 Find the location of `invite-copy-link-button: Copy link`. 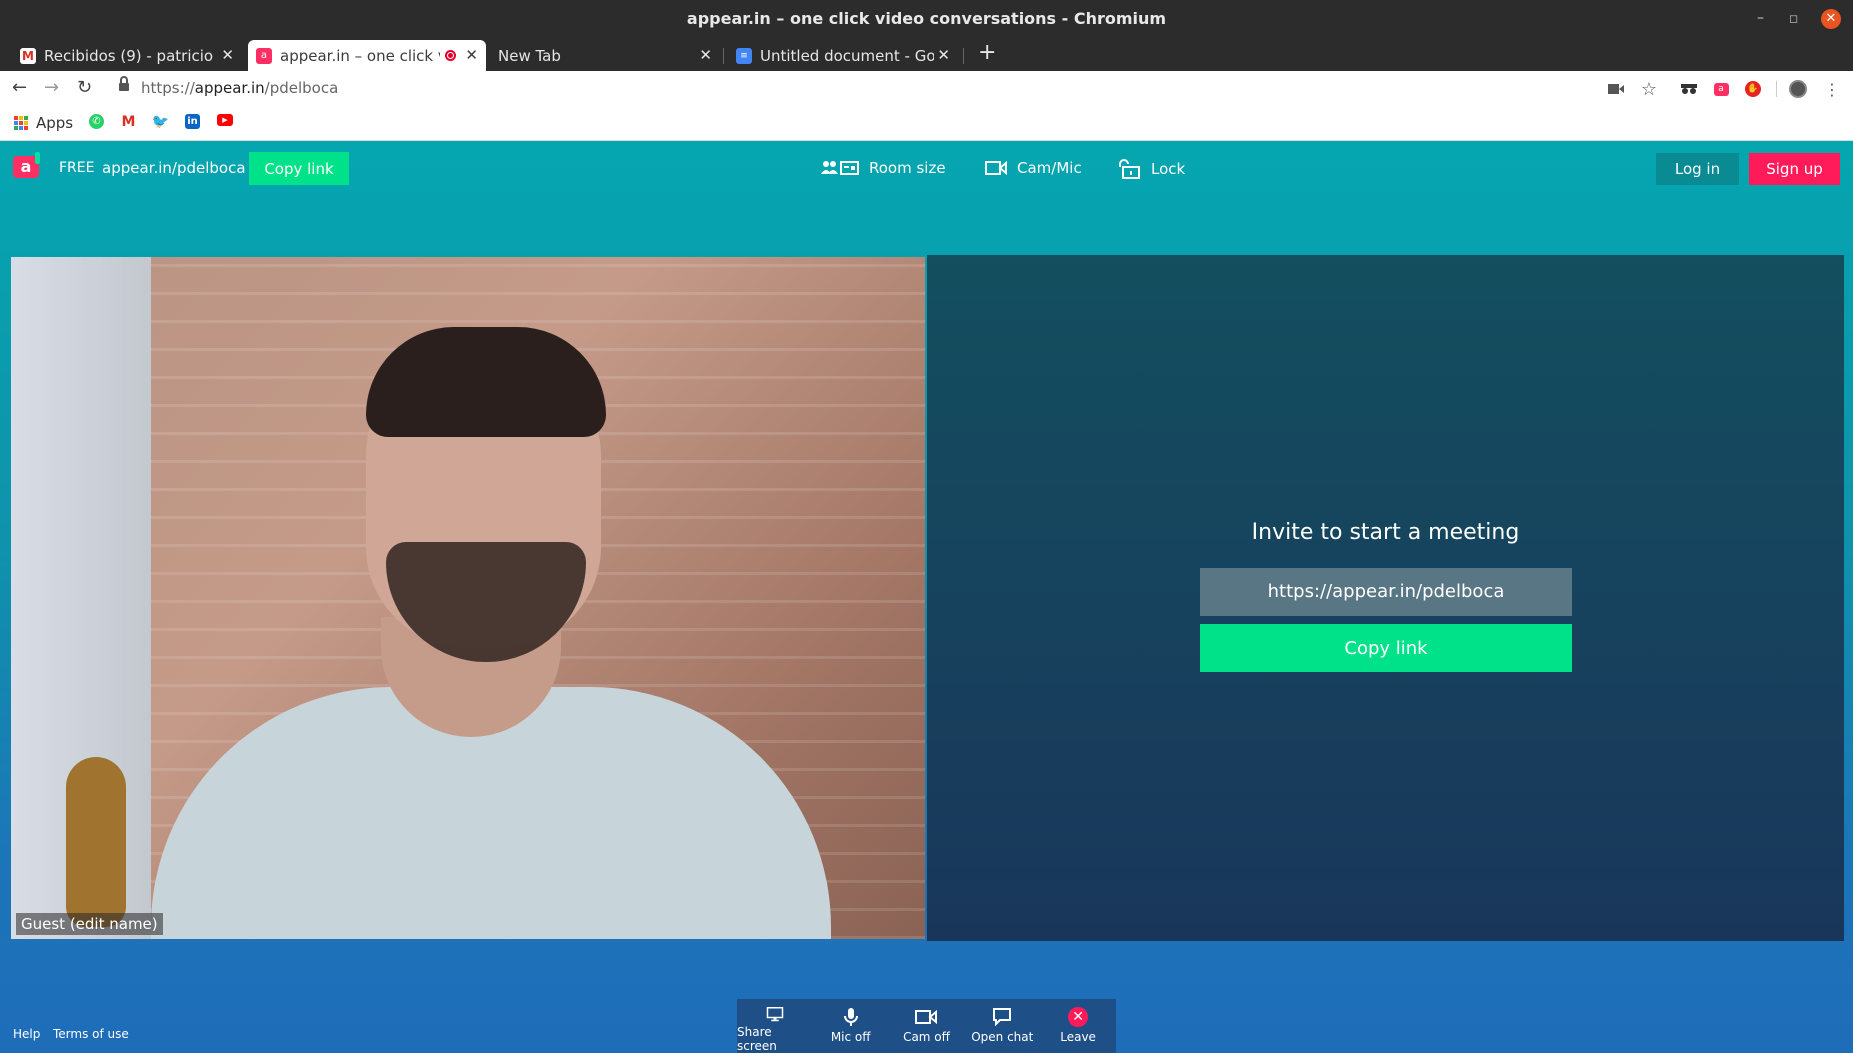

invite-copy-link-button: Copy link is located at coordinates (1386, 648).